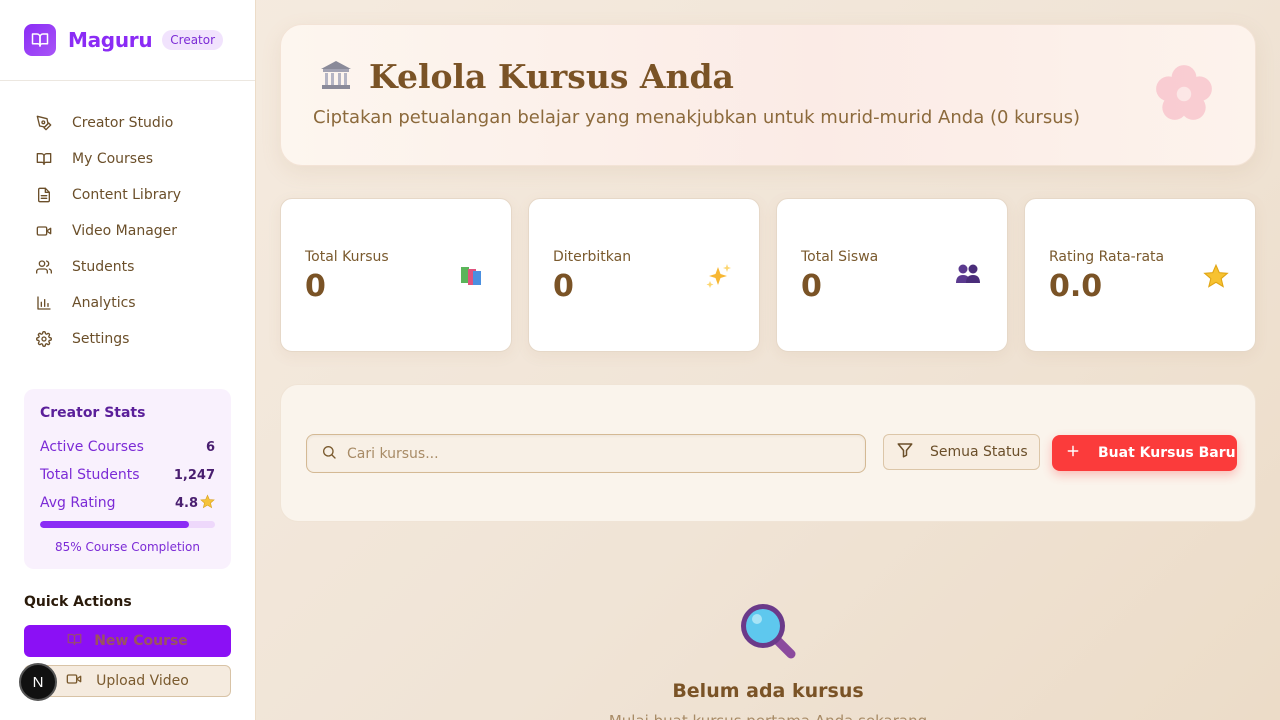 The image size is (1280, 720). I want to click on bar-chart-icon, so click(44, 303).